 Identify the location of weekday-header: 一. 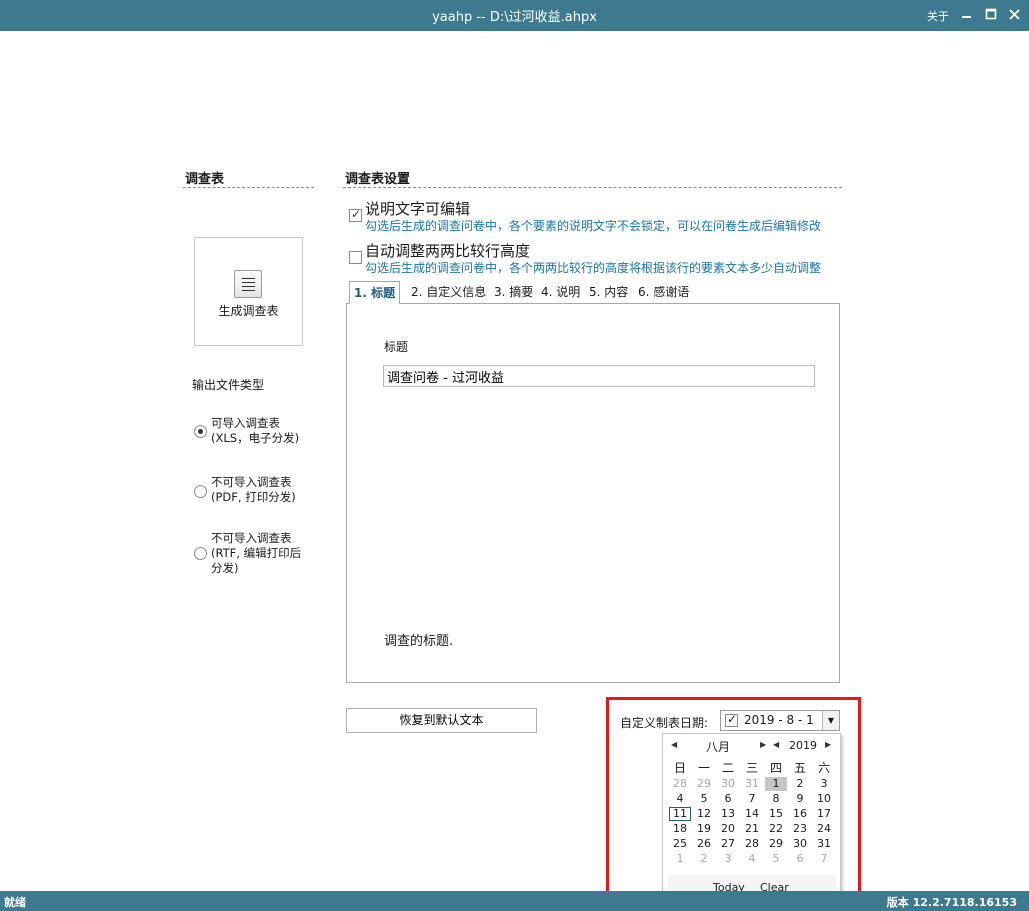
(703, 768).